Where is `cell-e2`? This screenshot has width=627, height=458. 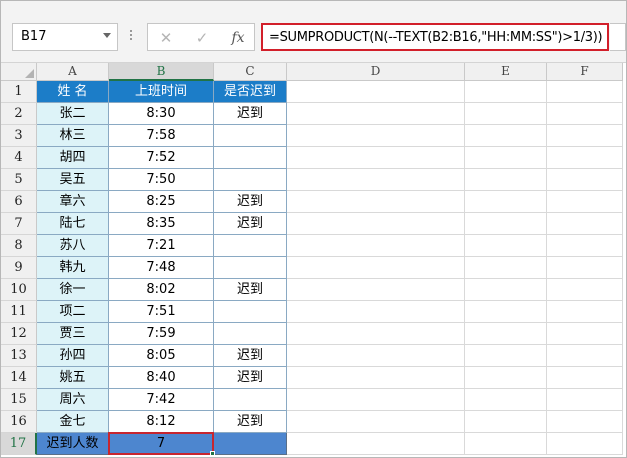
cell-e2 is located at coordinates (506, 114).